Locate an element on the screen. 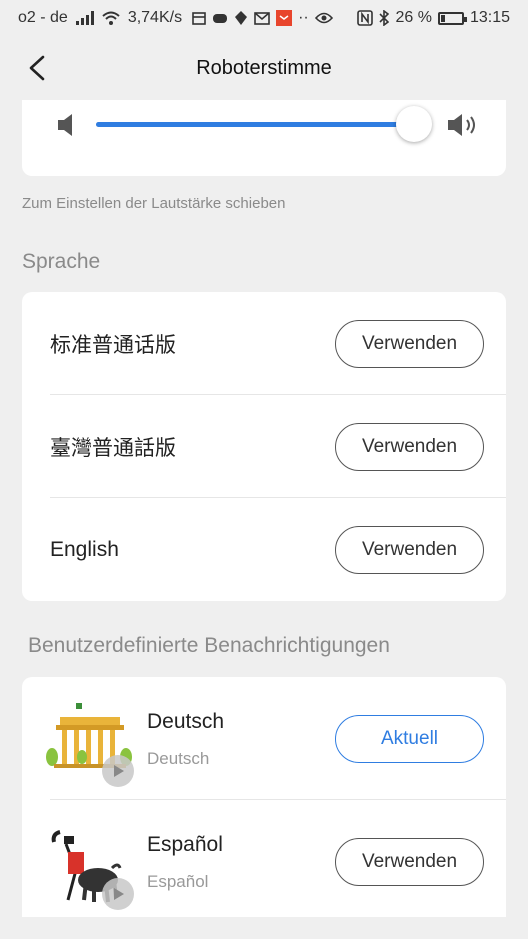  app-bar: Roboterstimme is located at coordinates (264, 68).